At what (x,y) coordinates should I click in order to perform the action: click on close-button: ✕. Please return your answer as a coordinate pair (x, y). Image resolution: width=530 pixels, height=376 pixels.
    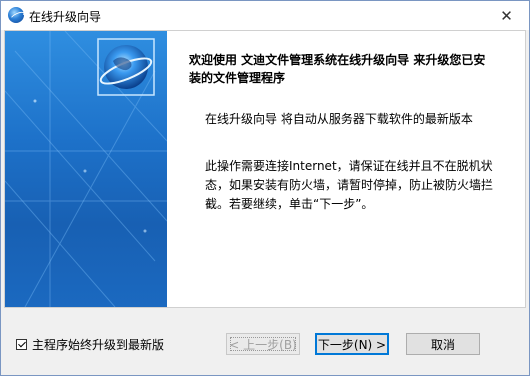
    Looking at the image, I should click on (506, 15).